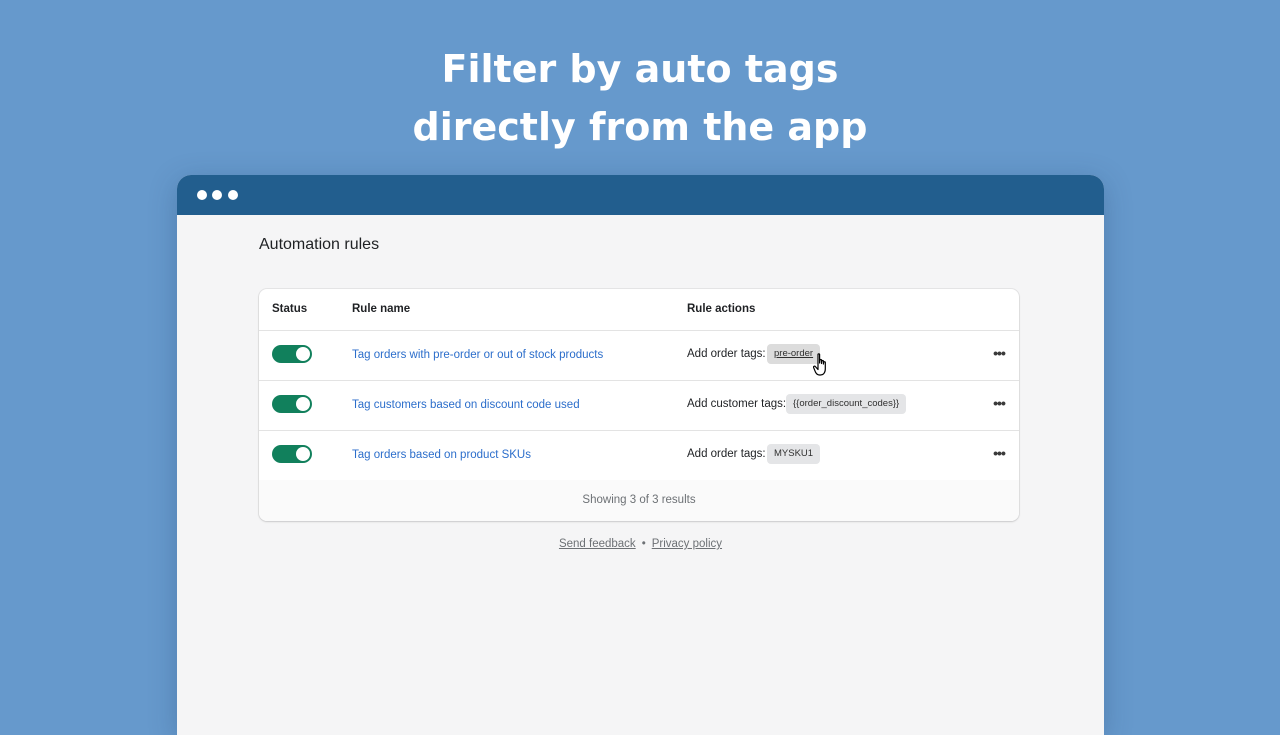 The image size is (1280, 735). I want to click on header-status: Status, so click(290, 309).